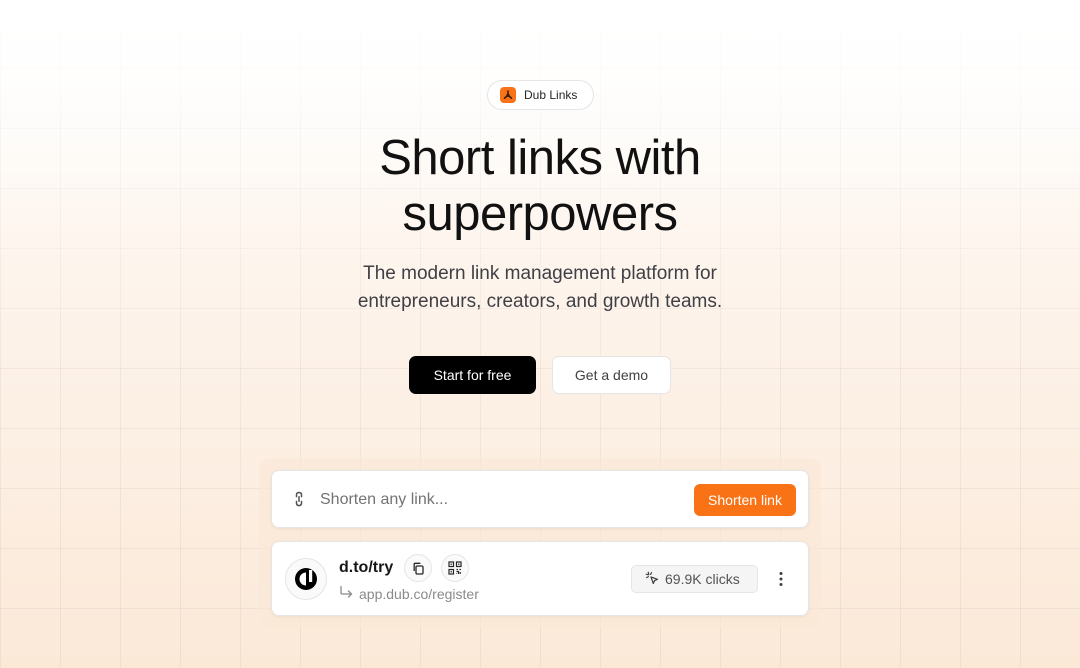  What do you see at coordinates (455, 568) in the screenshot?
I see `qr-code-icon` at bounding box center [455, 568].